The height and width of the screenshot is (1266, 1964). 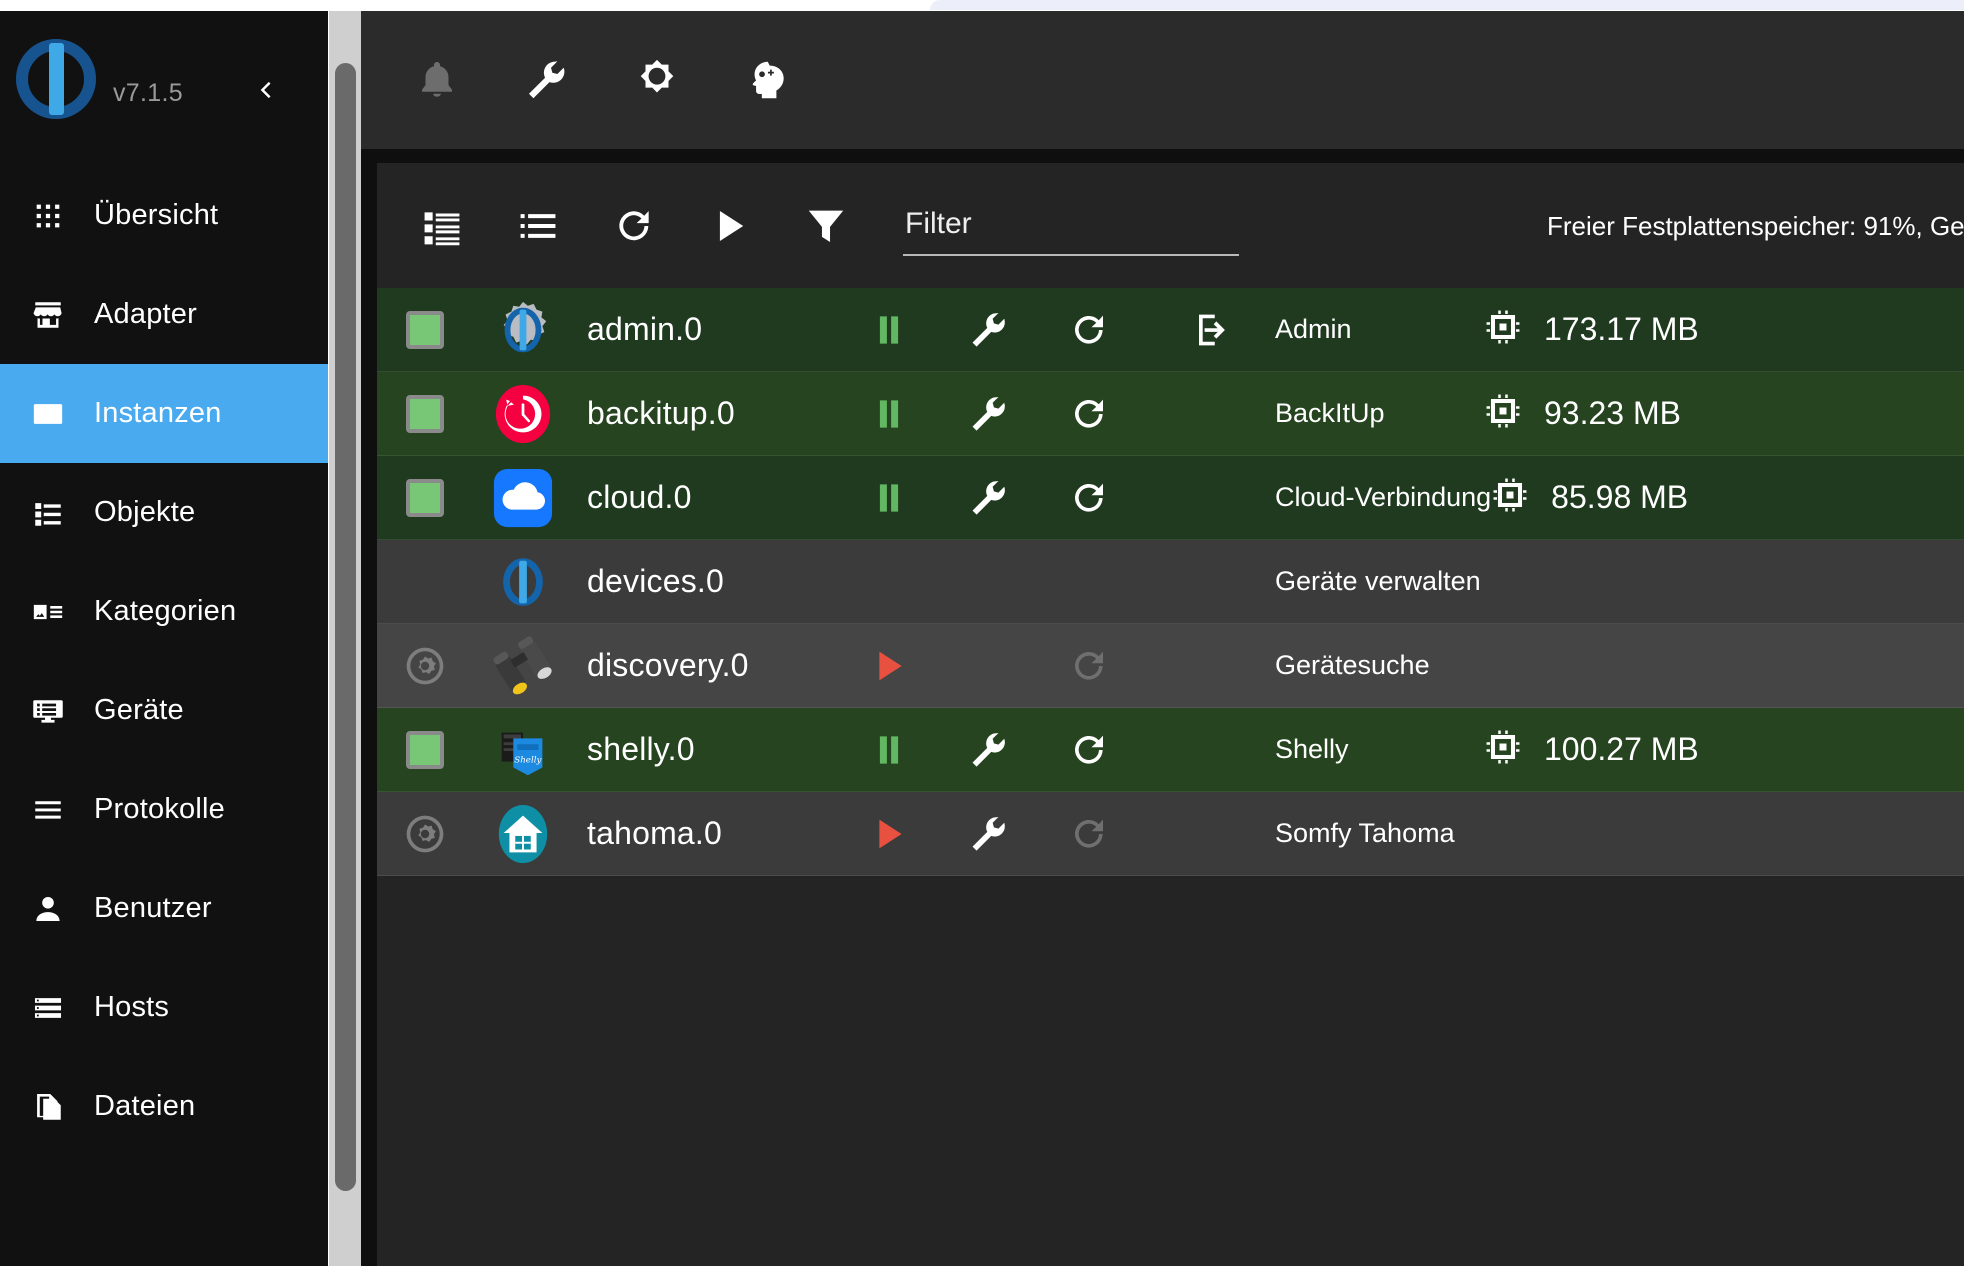 What do you see at coordinates (164, 809) in the screenshot?
I see `sidebar-item-protokolle: Protokolle` at bounding box center [164, 809].